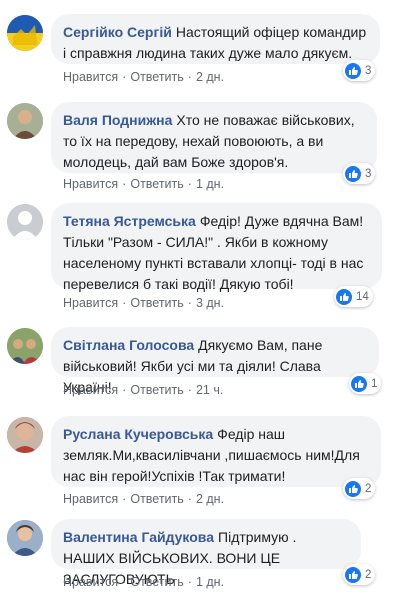 This screenshot has height=597, width=407. I want to click on default-avatar-icon, so click(25, 222).